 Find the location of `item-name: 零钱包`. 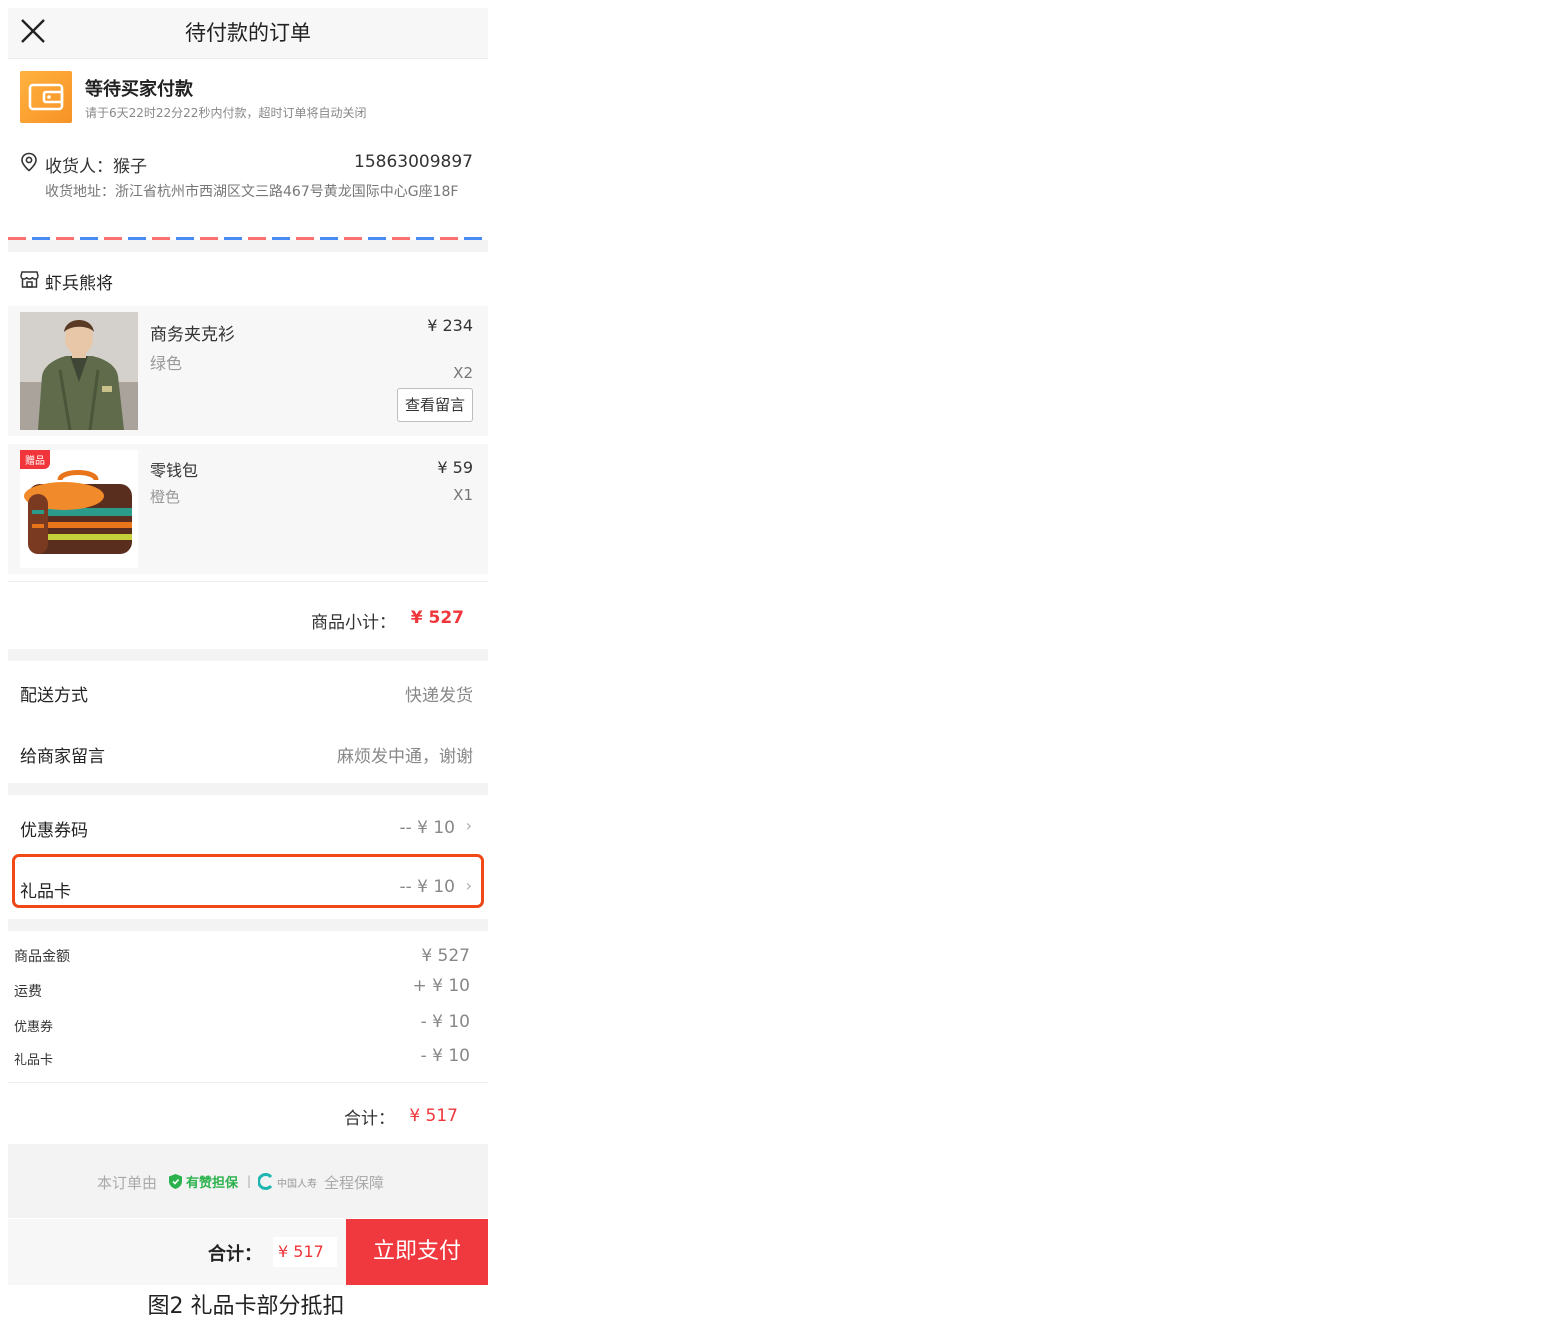

item-name: 零钱包 is located at coordinates (174, 470).